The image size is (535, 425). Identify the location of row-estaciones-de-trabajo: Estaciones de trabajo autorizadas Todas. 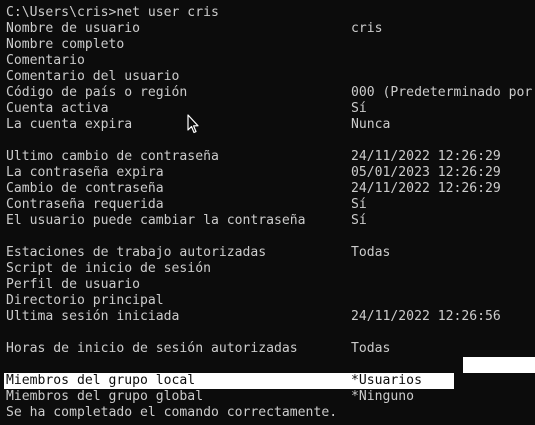
(267, 253).